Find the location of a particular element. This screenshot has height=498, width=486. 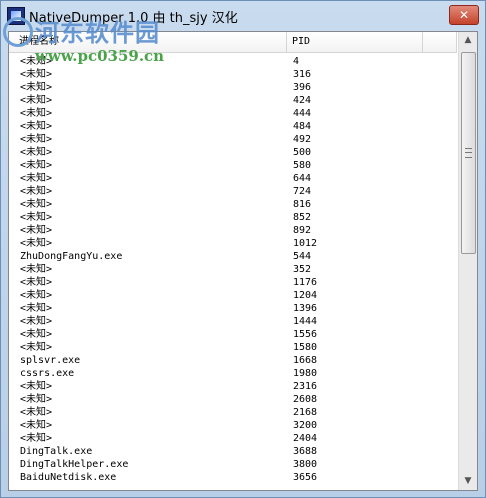

column-header-pid: PID is located at coordinates (355, 42).